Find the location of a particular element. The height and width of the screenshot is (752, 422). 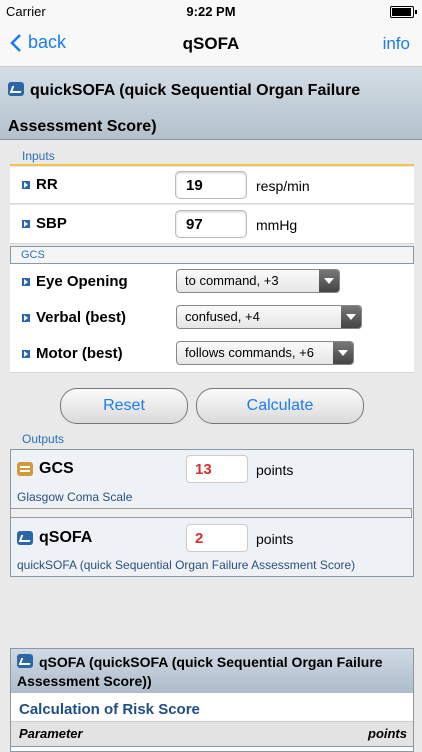

verbal-label: Verbal (best) is located at coordinates (81, 317).